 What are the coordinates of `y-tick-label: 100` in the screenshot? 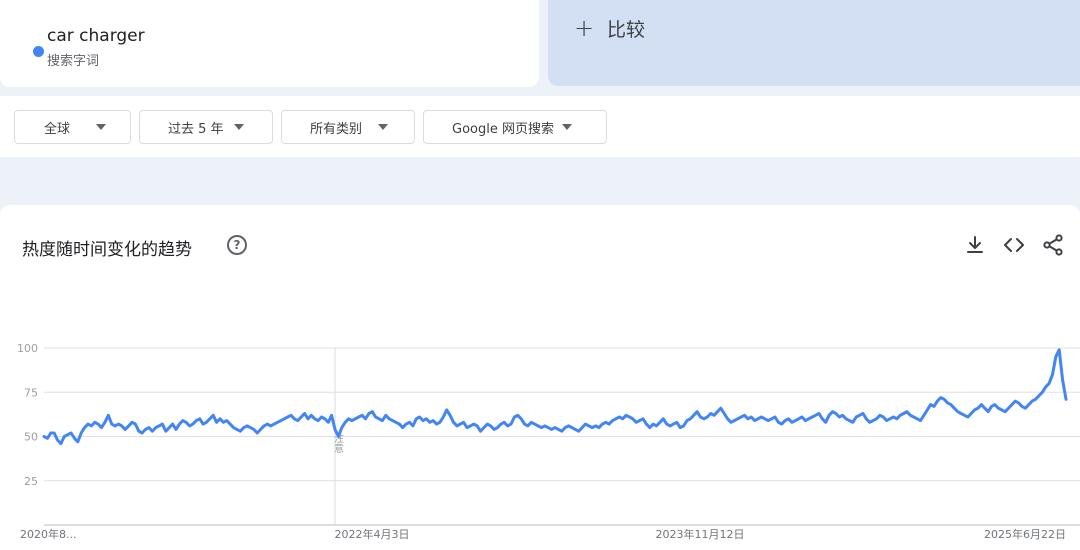 It's located at (27, 348).